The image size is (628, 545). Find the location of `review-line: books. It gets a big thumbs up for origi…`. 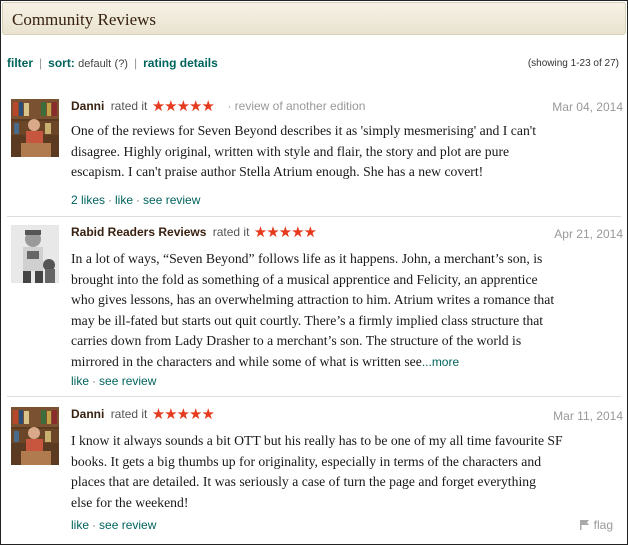

review-line: books. It gets a big thumbs up for origi… is located at coordinates (306, 461).